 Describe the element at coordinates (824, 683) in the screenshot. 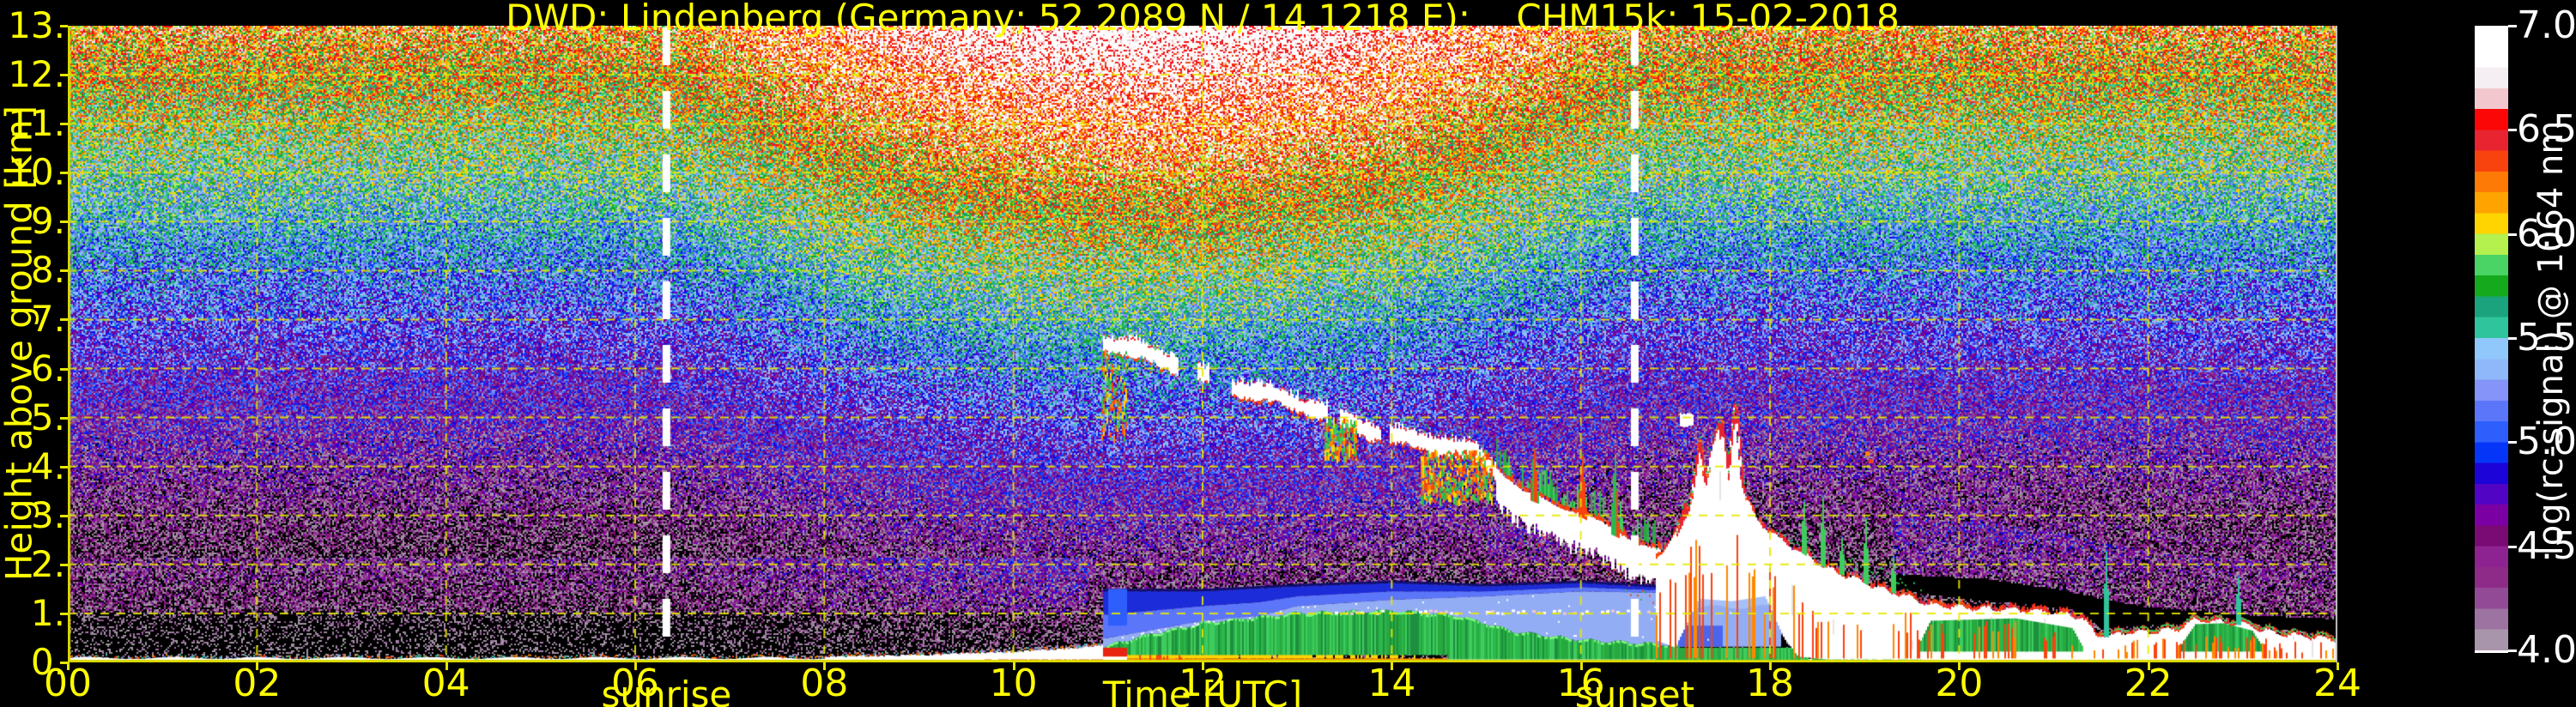

I see `x-tick-label: 08` at that location.